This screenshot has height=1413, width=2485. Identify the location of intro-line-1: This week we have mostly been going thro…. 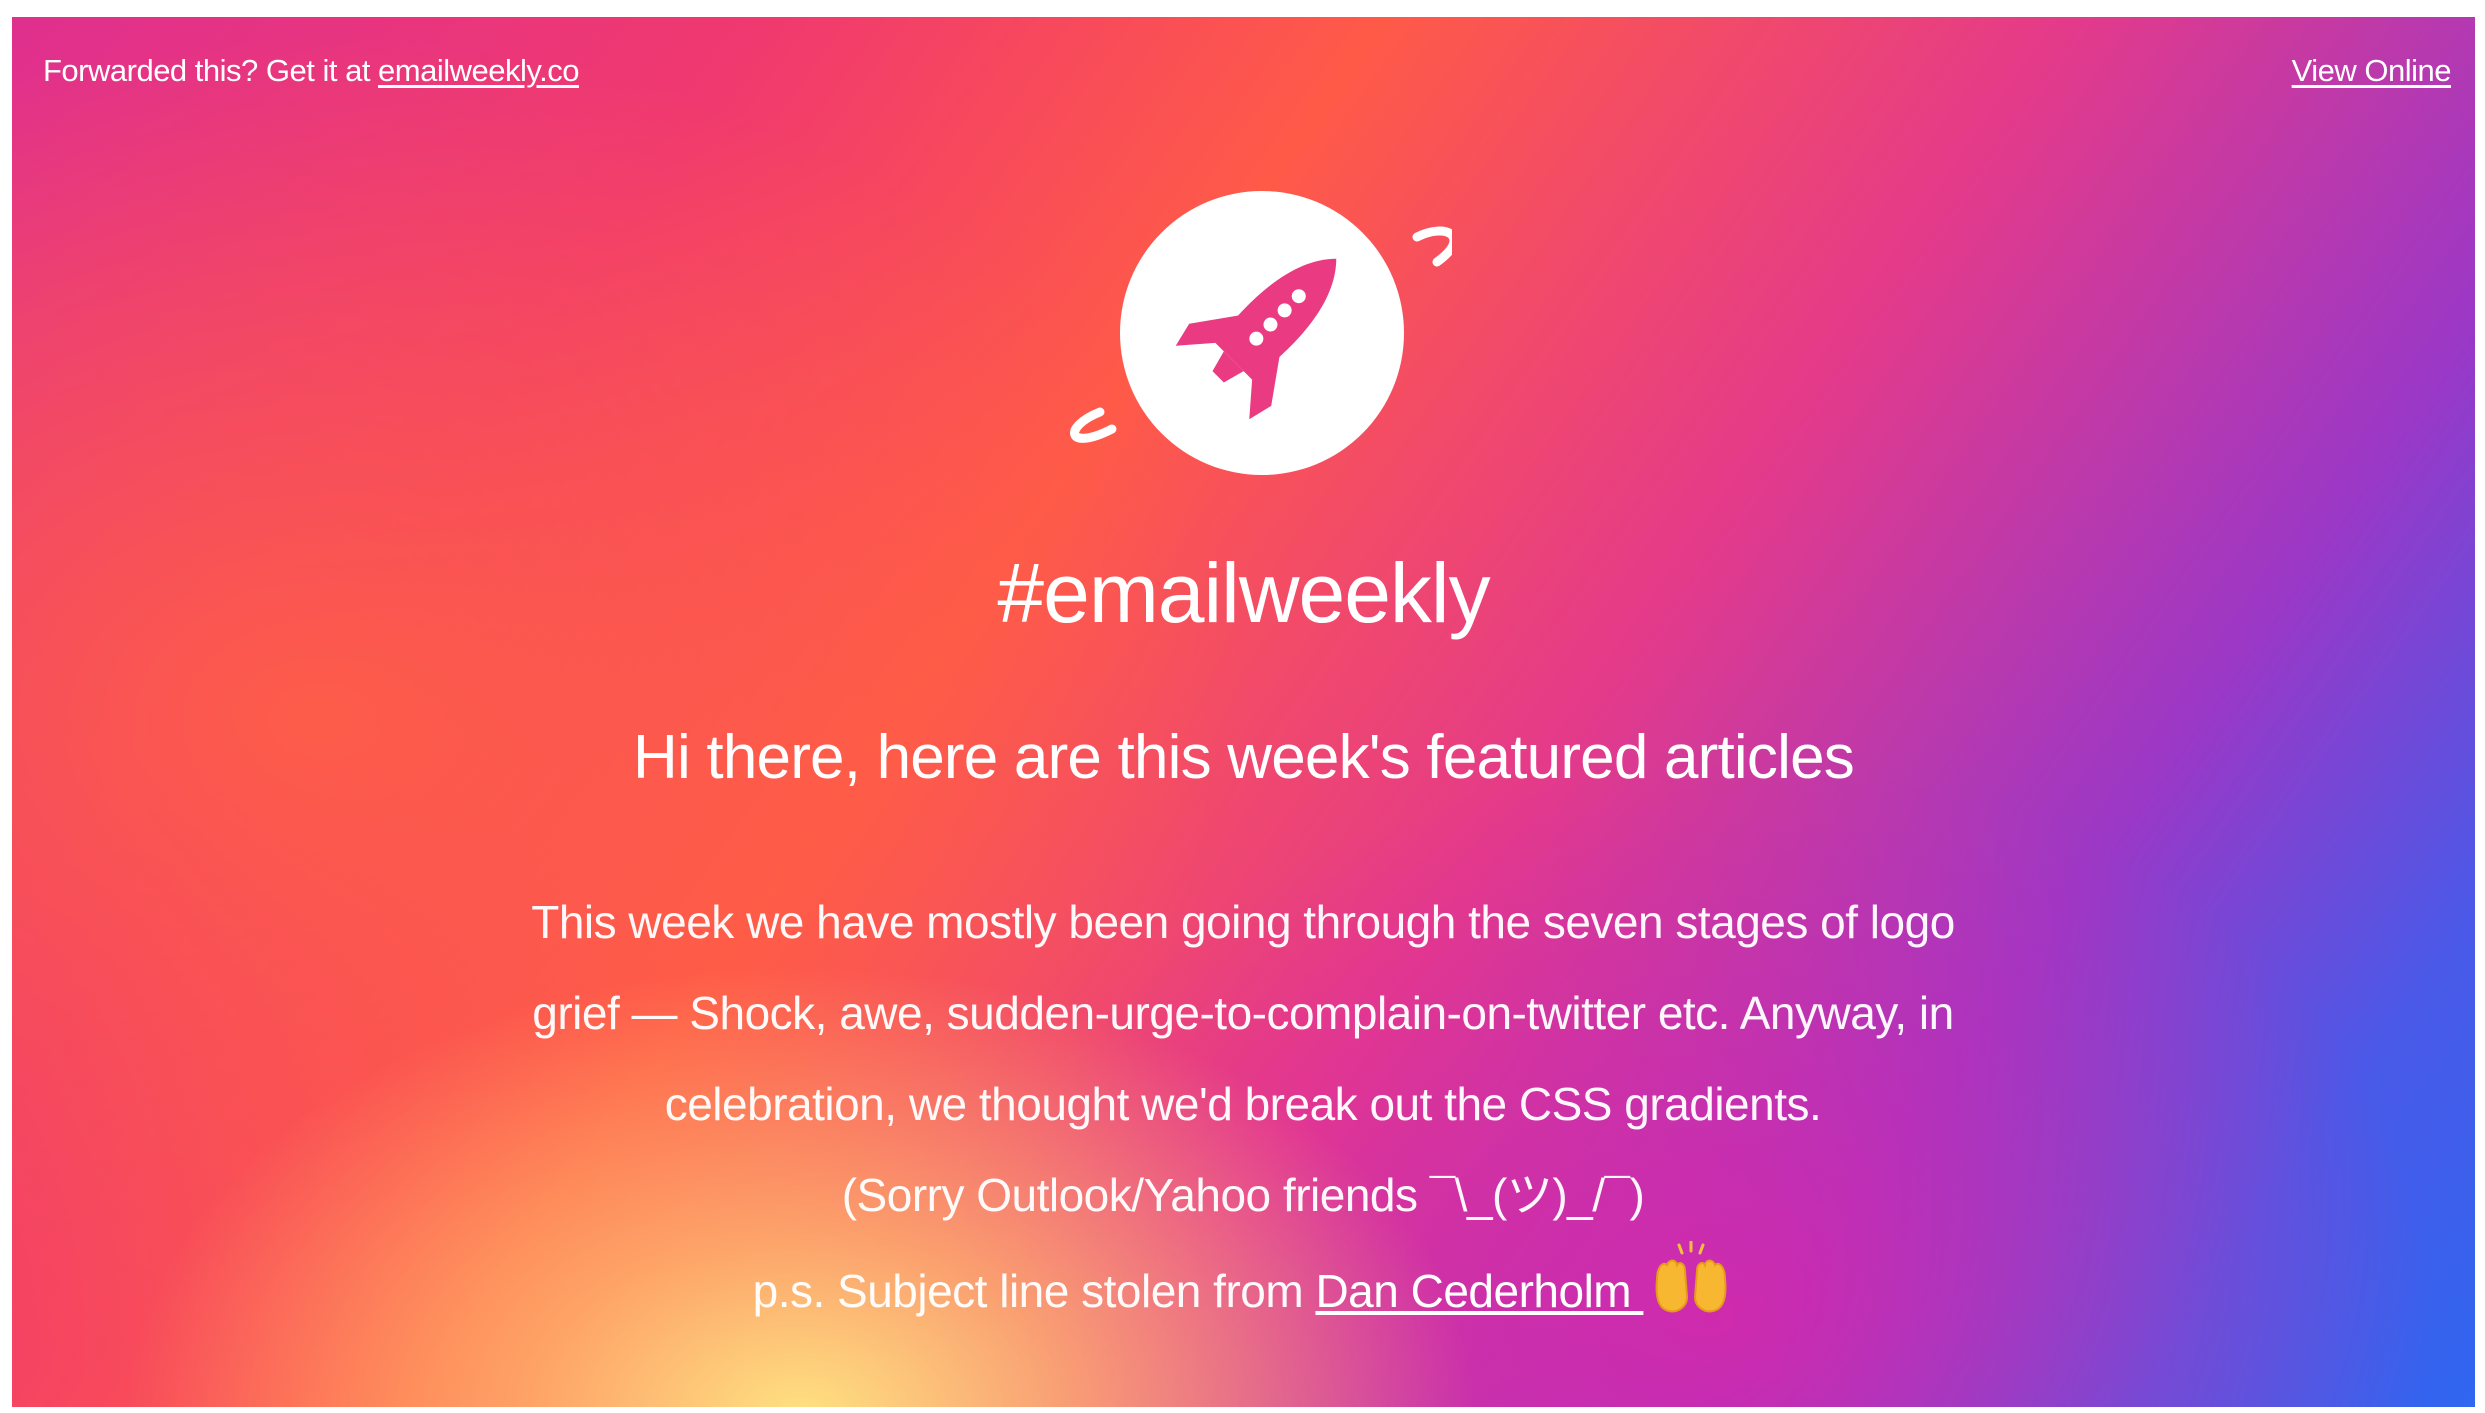
(1243, 922).